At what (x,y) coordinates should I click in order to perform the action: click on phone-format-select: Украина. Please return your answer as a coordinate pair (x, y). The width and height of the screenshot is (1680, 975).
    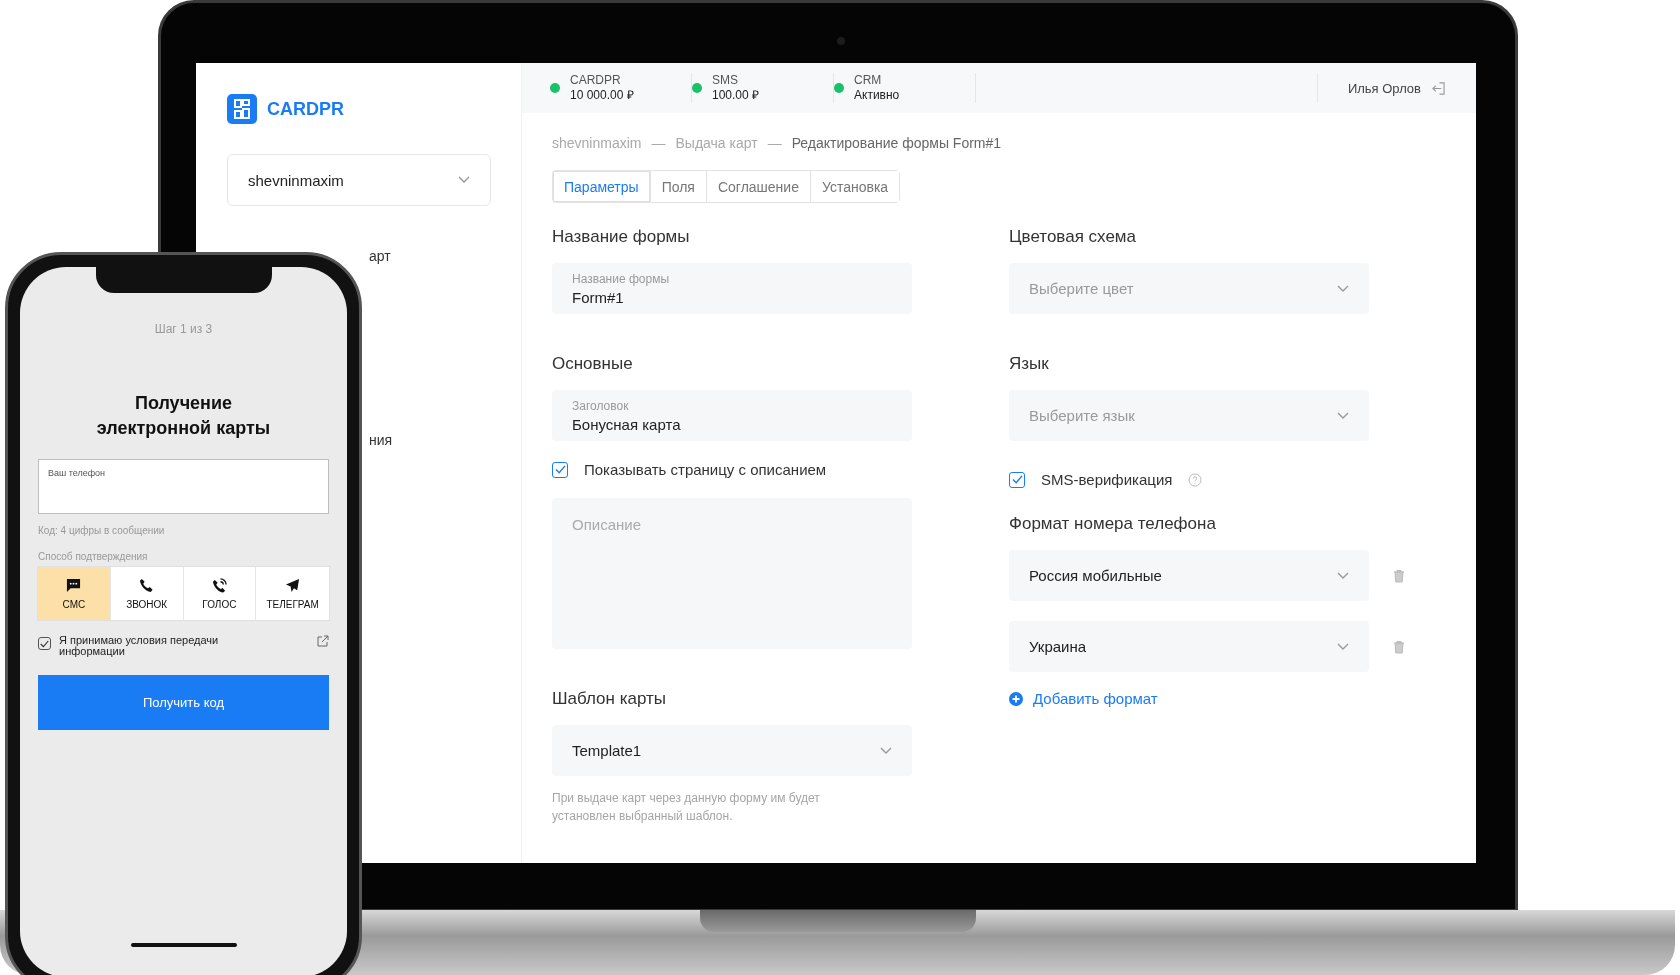
    Looking at the image, I should click on (1189, 646).